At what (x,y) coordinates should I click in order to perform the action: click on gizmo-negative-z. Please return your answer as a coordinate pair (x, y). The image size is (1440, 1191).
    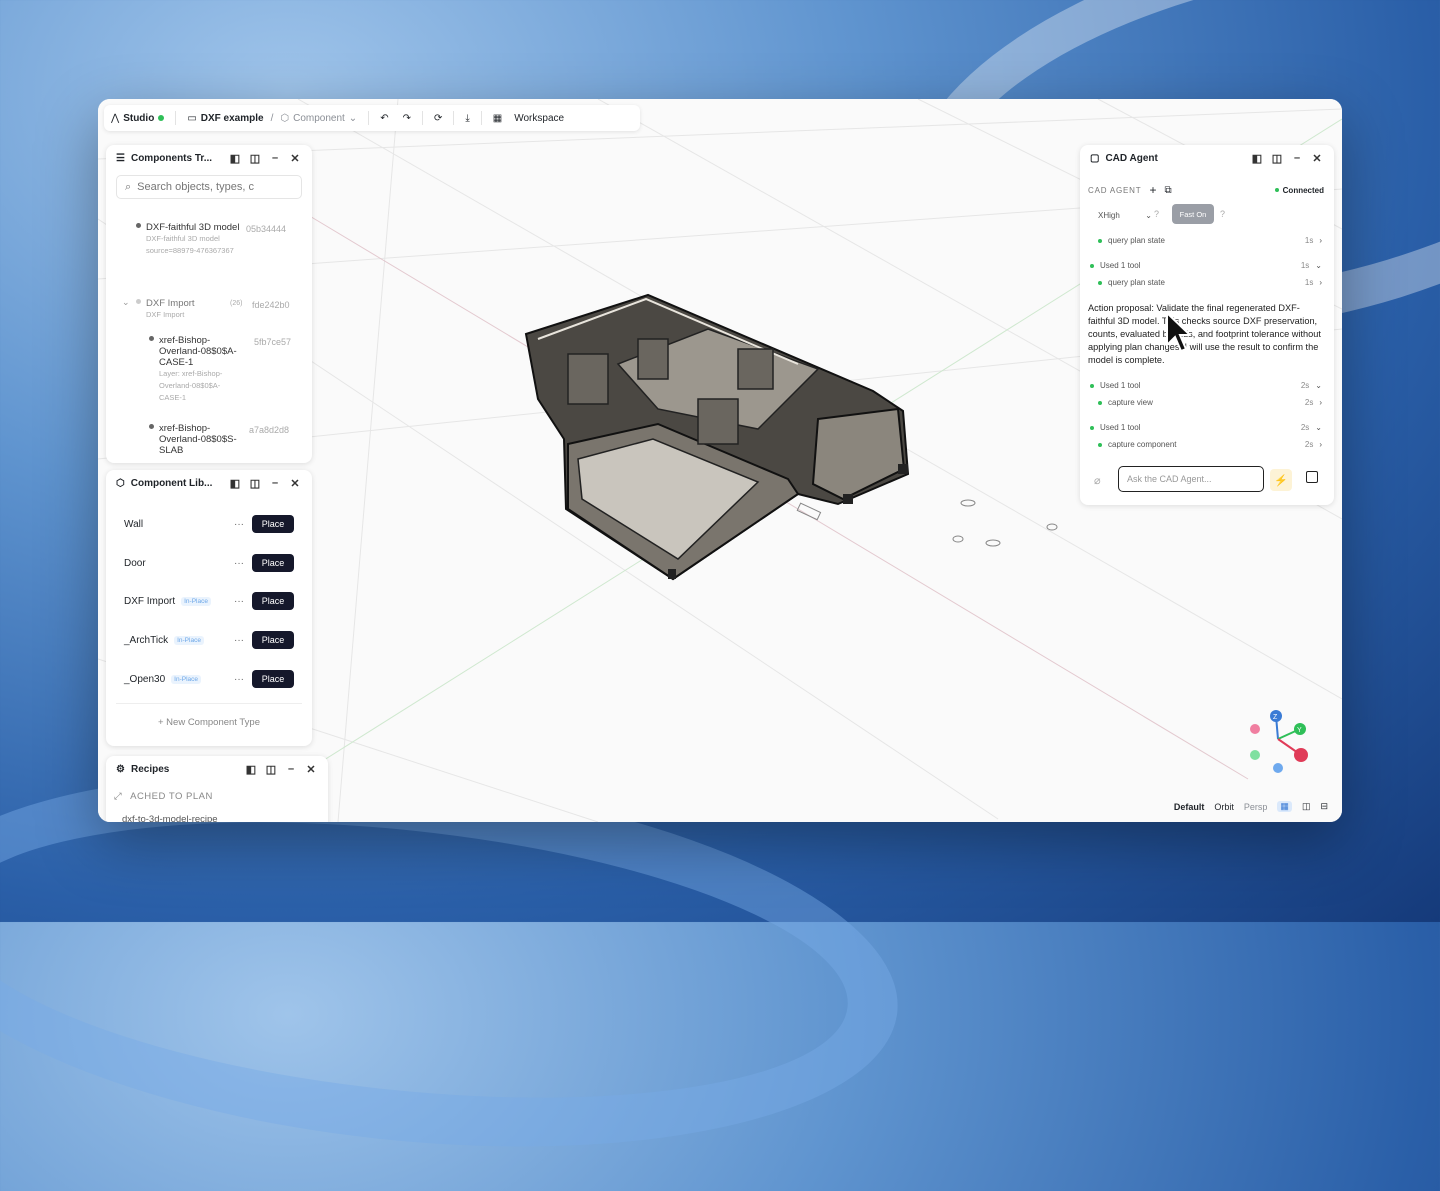
    Looking at the image, I should click on (1278, 768).